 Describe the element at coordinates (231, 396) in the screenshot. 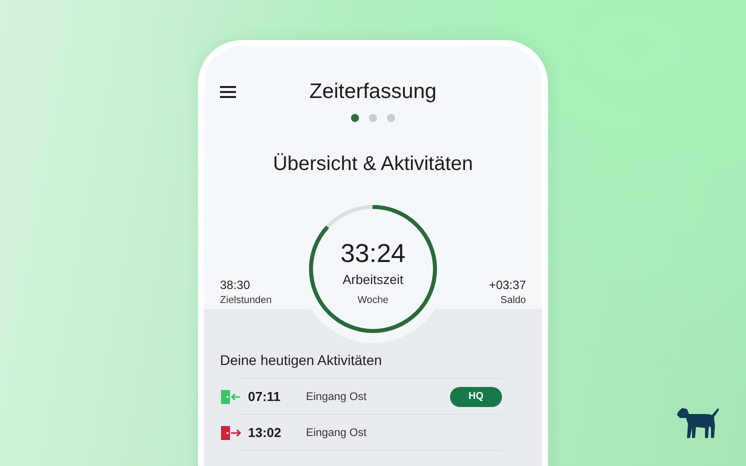

I see `door-enter-icon` at that location.